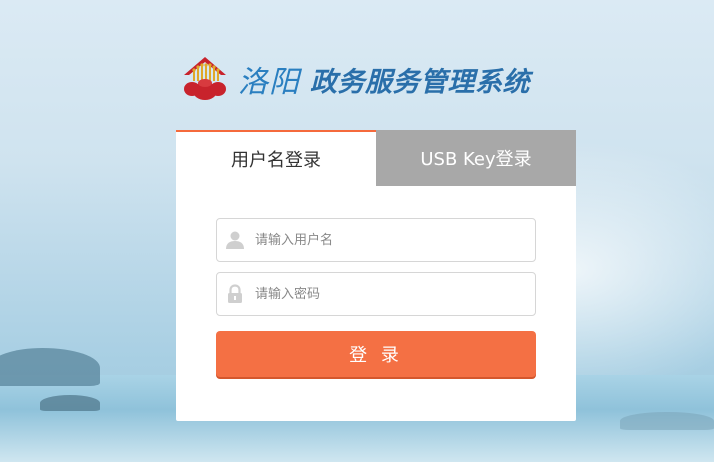 The height and width of the screenshot is (462, 714). What do you see at coordinates (276, 158) in the screenshot?
I see `tab-username-login: 用户名登录` at bounding box center [276, 158].